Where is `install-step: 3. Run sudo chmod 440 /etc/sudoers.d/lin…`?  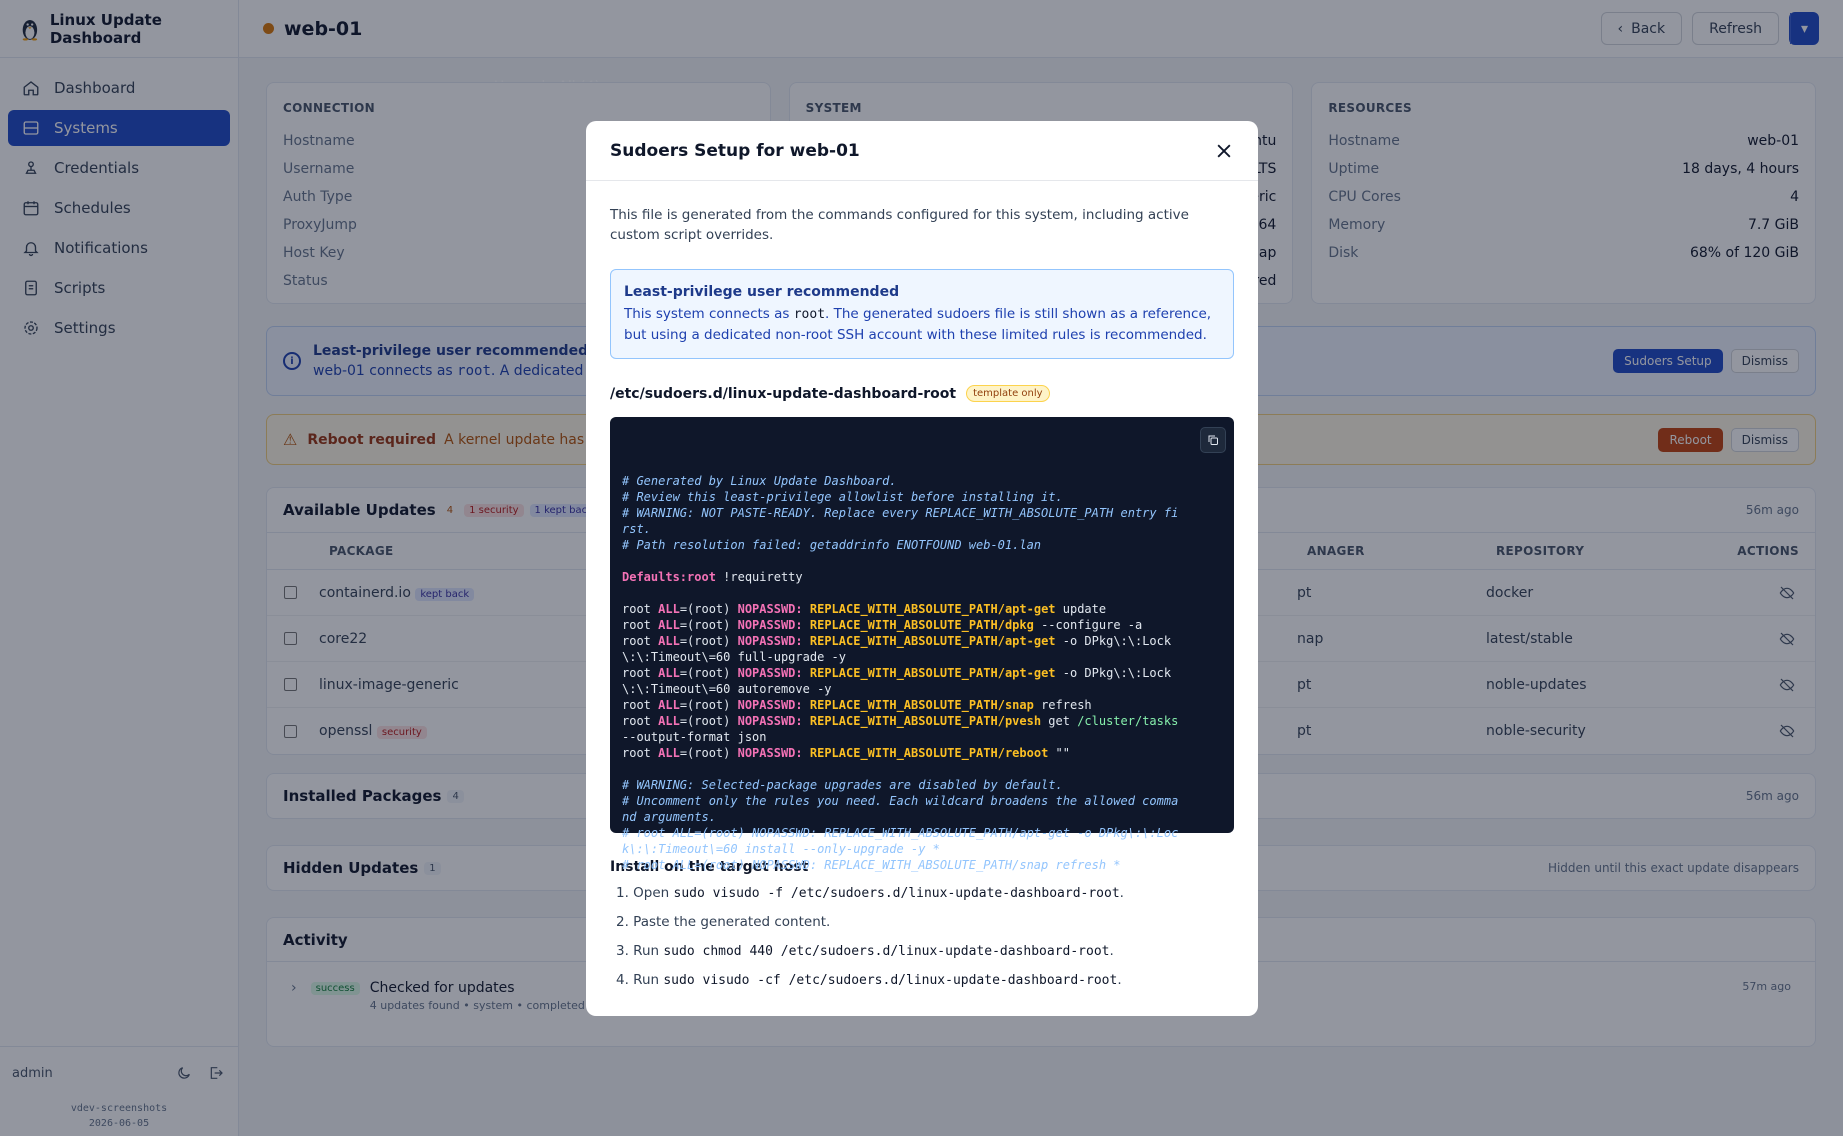 install-step: 3. Run sudo chmod 440 /etc/sudoers.d/lin… is located at coordinates (922, 952).